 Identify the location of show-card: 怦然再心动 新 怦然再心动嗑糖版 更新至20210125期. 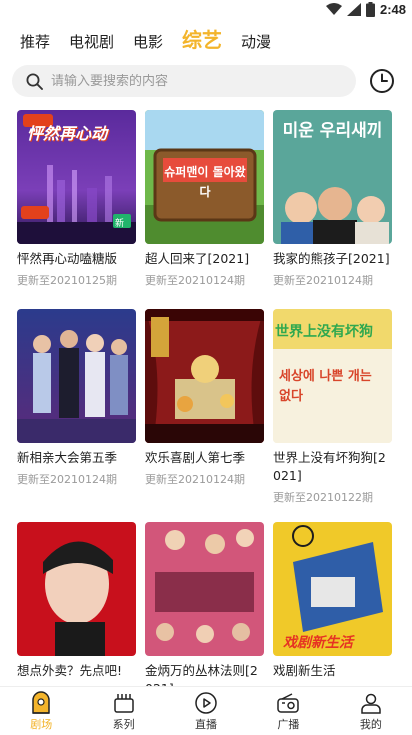
(76, 199).